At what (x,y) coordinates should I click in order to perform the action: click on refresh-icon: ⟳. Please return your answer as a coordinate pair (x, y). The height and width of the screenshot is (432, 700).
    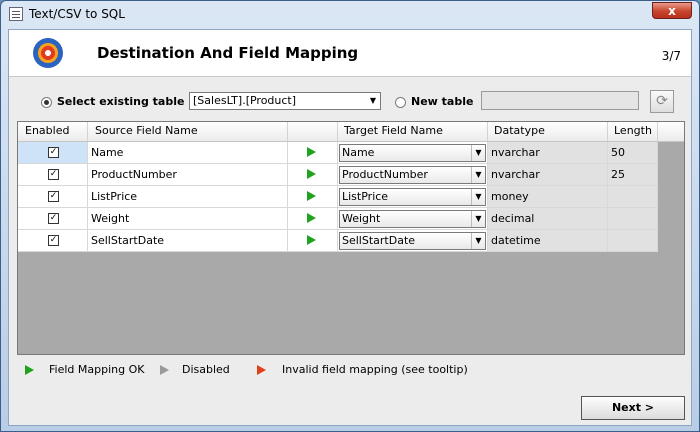
    Looking at the image, I should click on (662, 101).